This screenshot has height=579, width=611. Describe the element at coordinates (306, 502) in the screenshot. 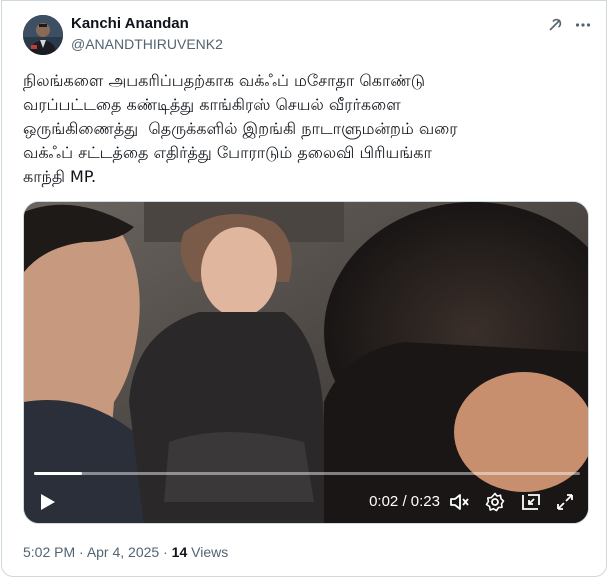

I see `video-controls: 0:02 / 0:23` at that location.